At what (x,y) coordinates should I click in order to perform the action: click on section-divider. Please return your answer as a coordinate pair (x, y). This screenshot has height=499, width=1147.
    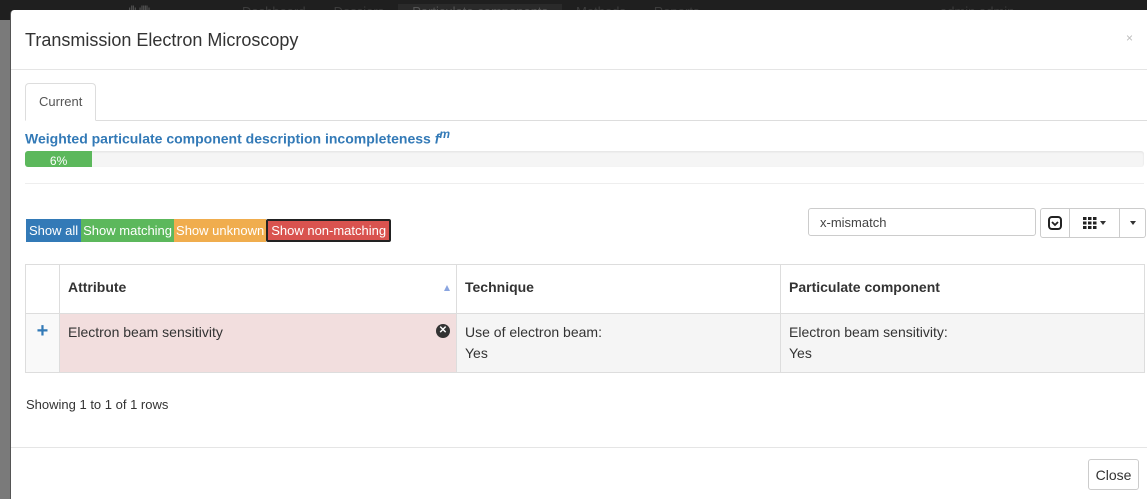
    Looking at the image, I should click on (584, 183).